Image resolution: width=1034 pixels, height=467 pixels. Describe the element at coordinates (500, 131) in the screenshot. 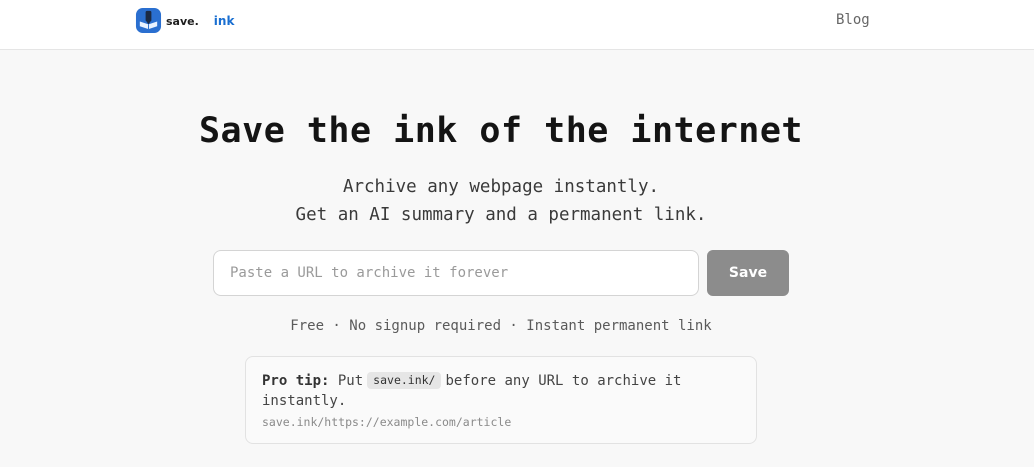

I see `page-title: Save the ink of the internet` at that location.